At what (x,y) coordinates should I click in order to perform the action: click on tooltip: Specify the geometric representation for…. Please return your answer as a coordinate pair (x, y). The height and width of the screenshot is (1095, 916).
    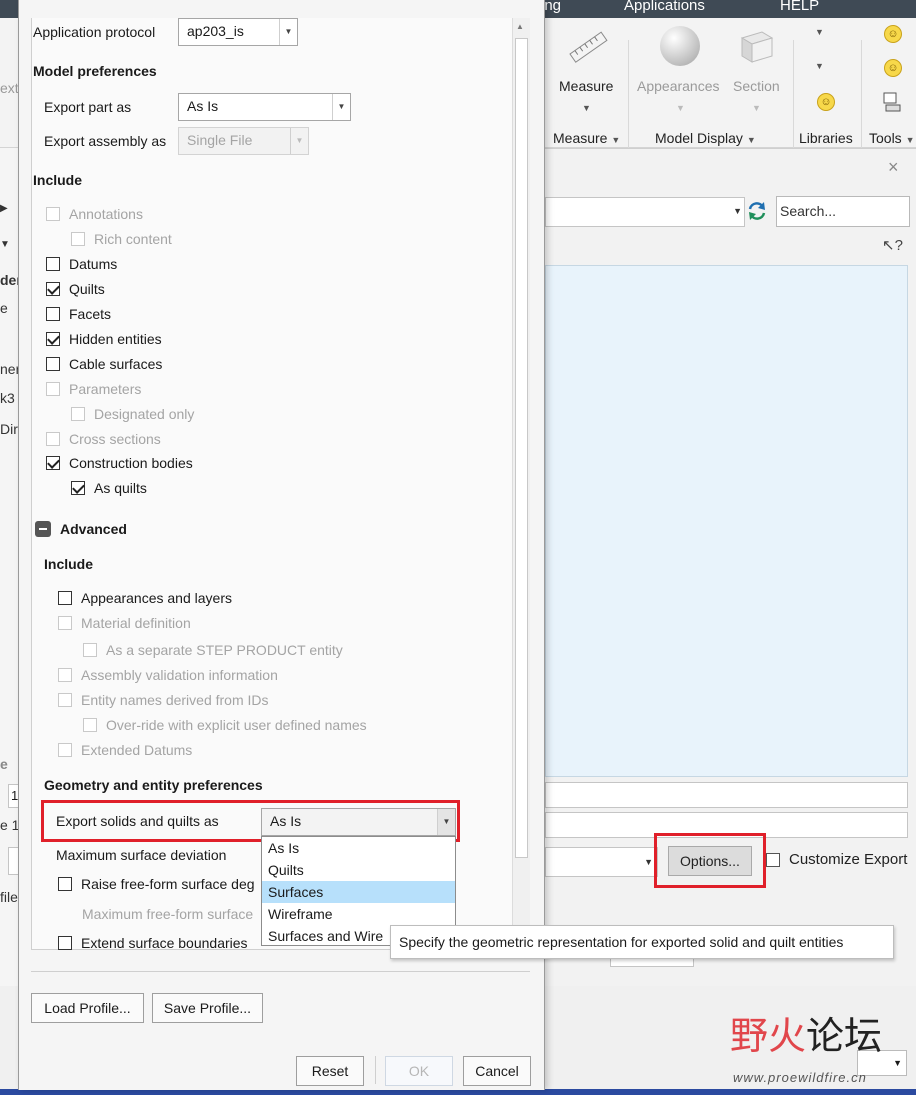
    Looking at the image, I should click on (642, 942).